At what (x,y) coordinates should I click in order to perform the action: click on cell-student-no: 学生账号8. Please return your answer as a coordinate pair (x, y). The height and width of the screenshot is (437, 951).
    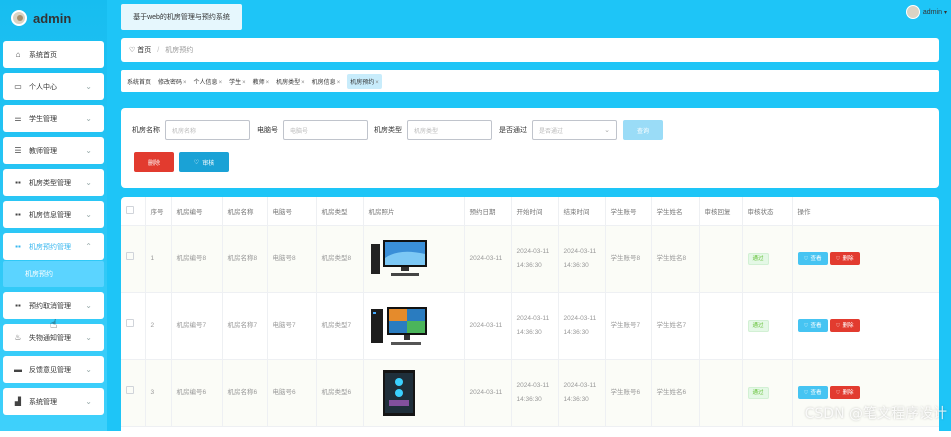
    Looking at the image, I should click on (628, 259).